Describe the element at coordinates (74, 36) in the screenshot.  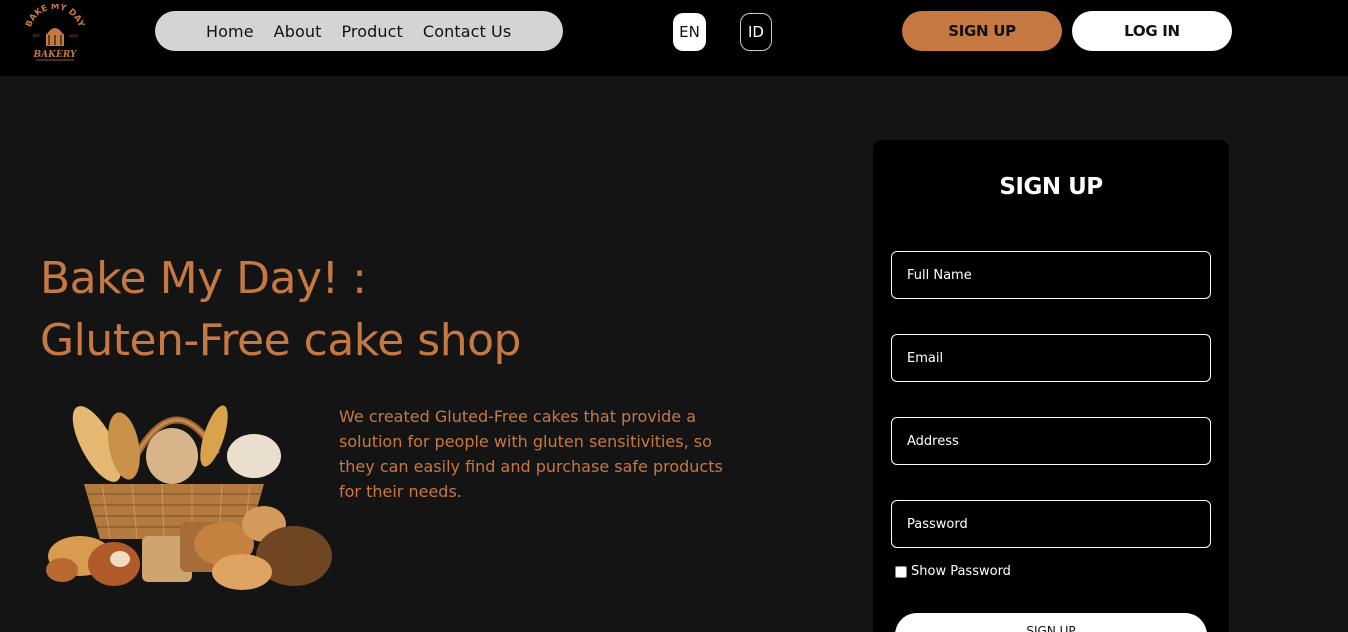
I see `svg-text: 2024` at that location.